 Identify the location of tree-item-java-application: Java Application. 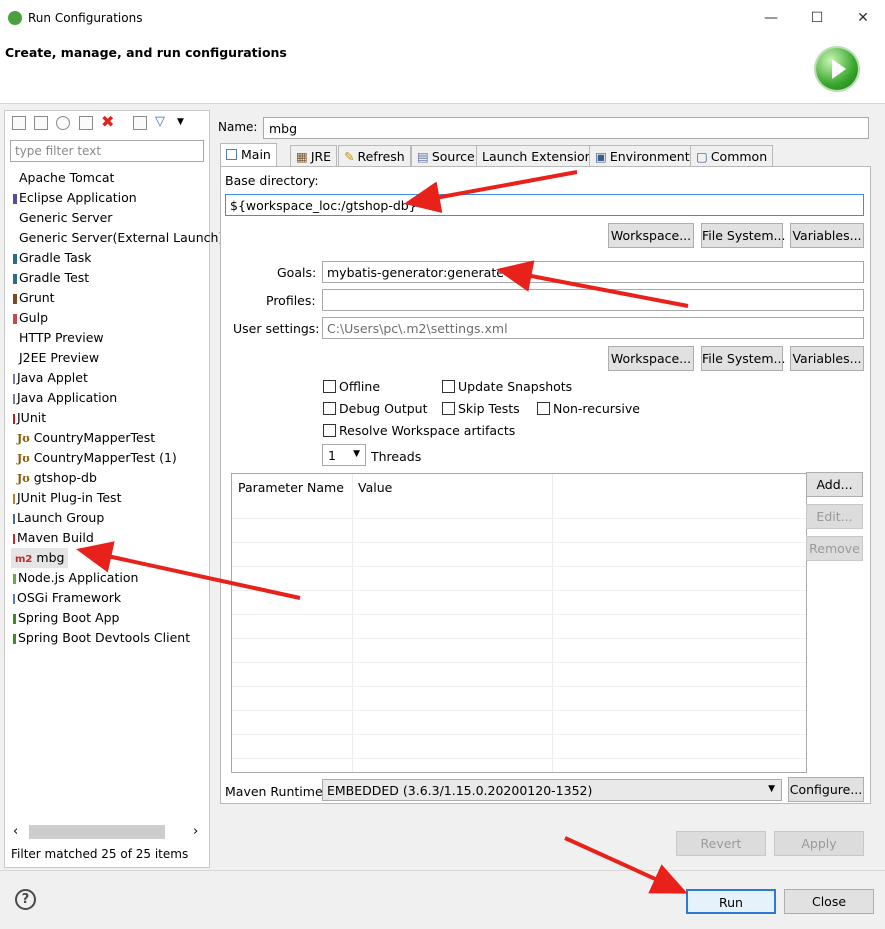
(65, 398).